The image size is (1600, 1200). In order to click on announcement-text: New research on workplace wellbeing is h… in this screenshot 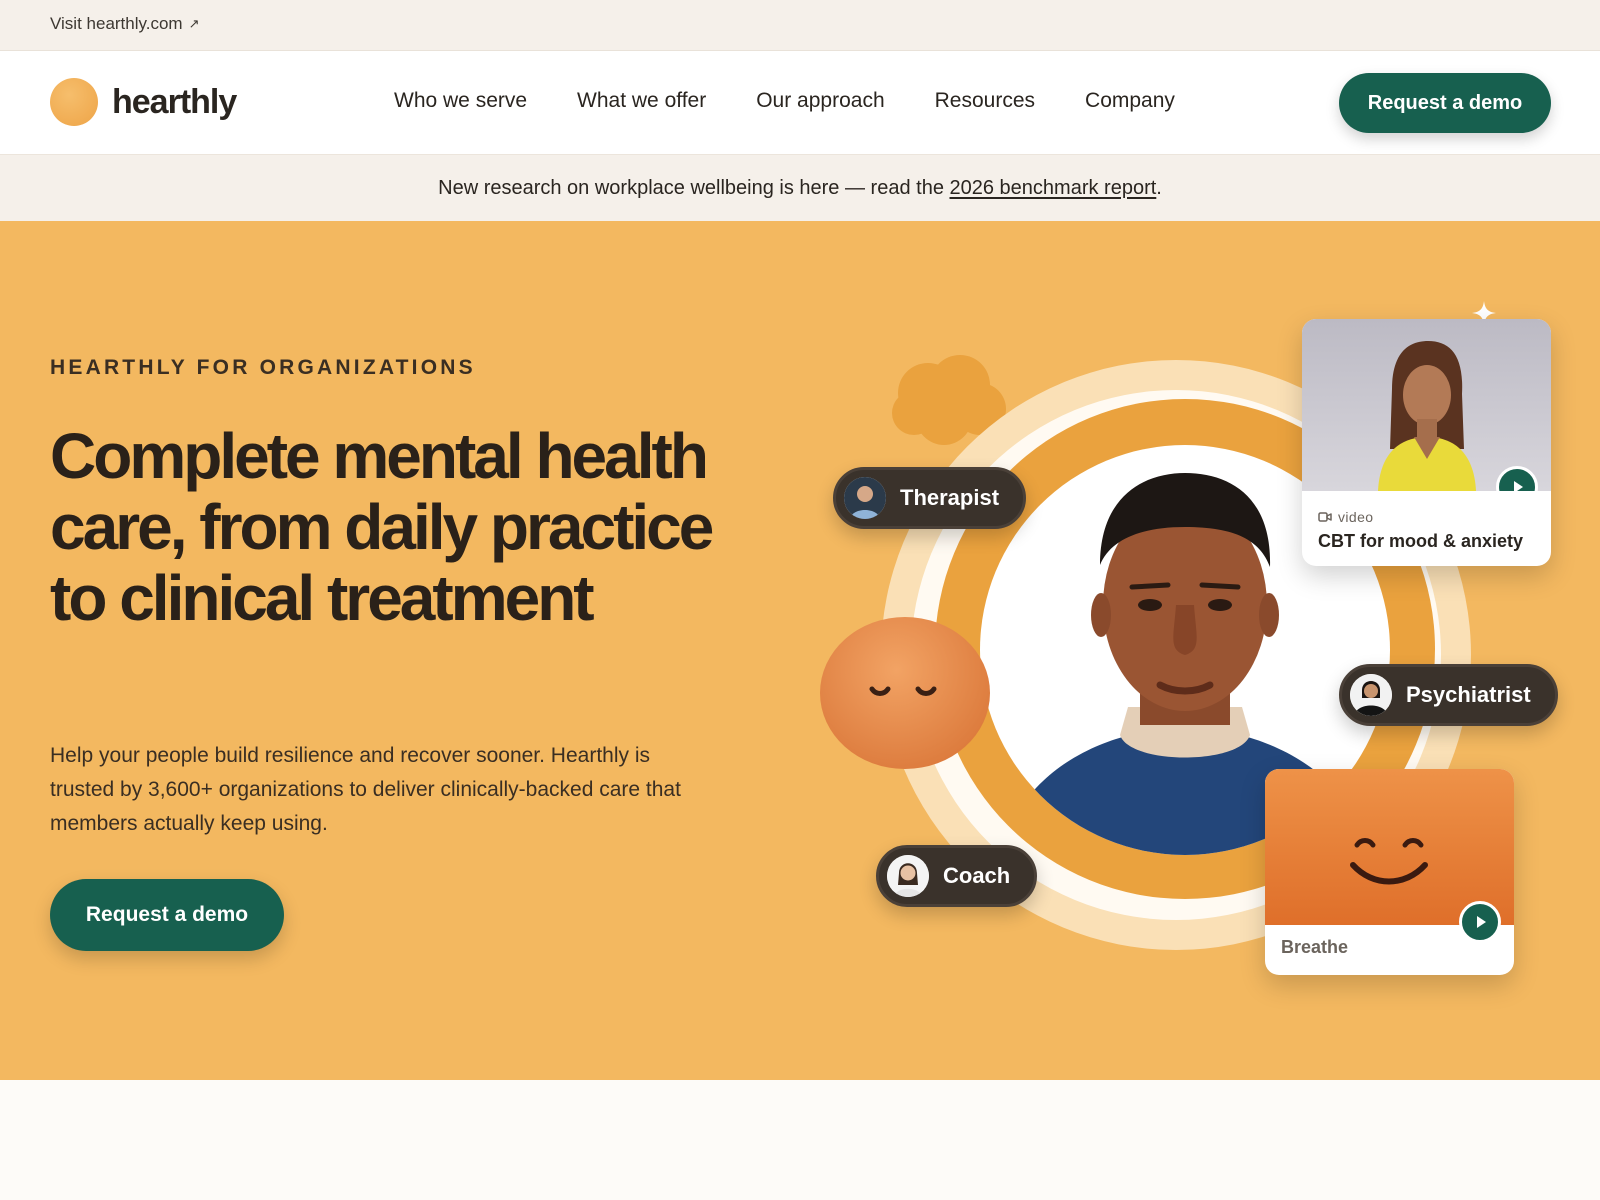, I will do `click(694, 188)`.